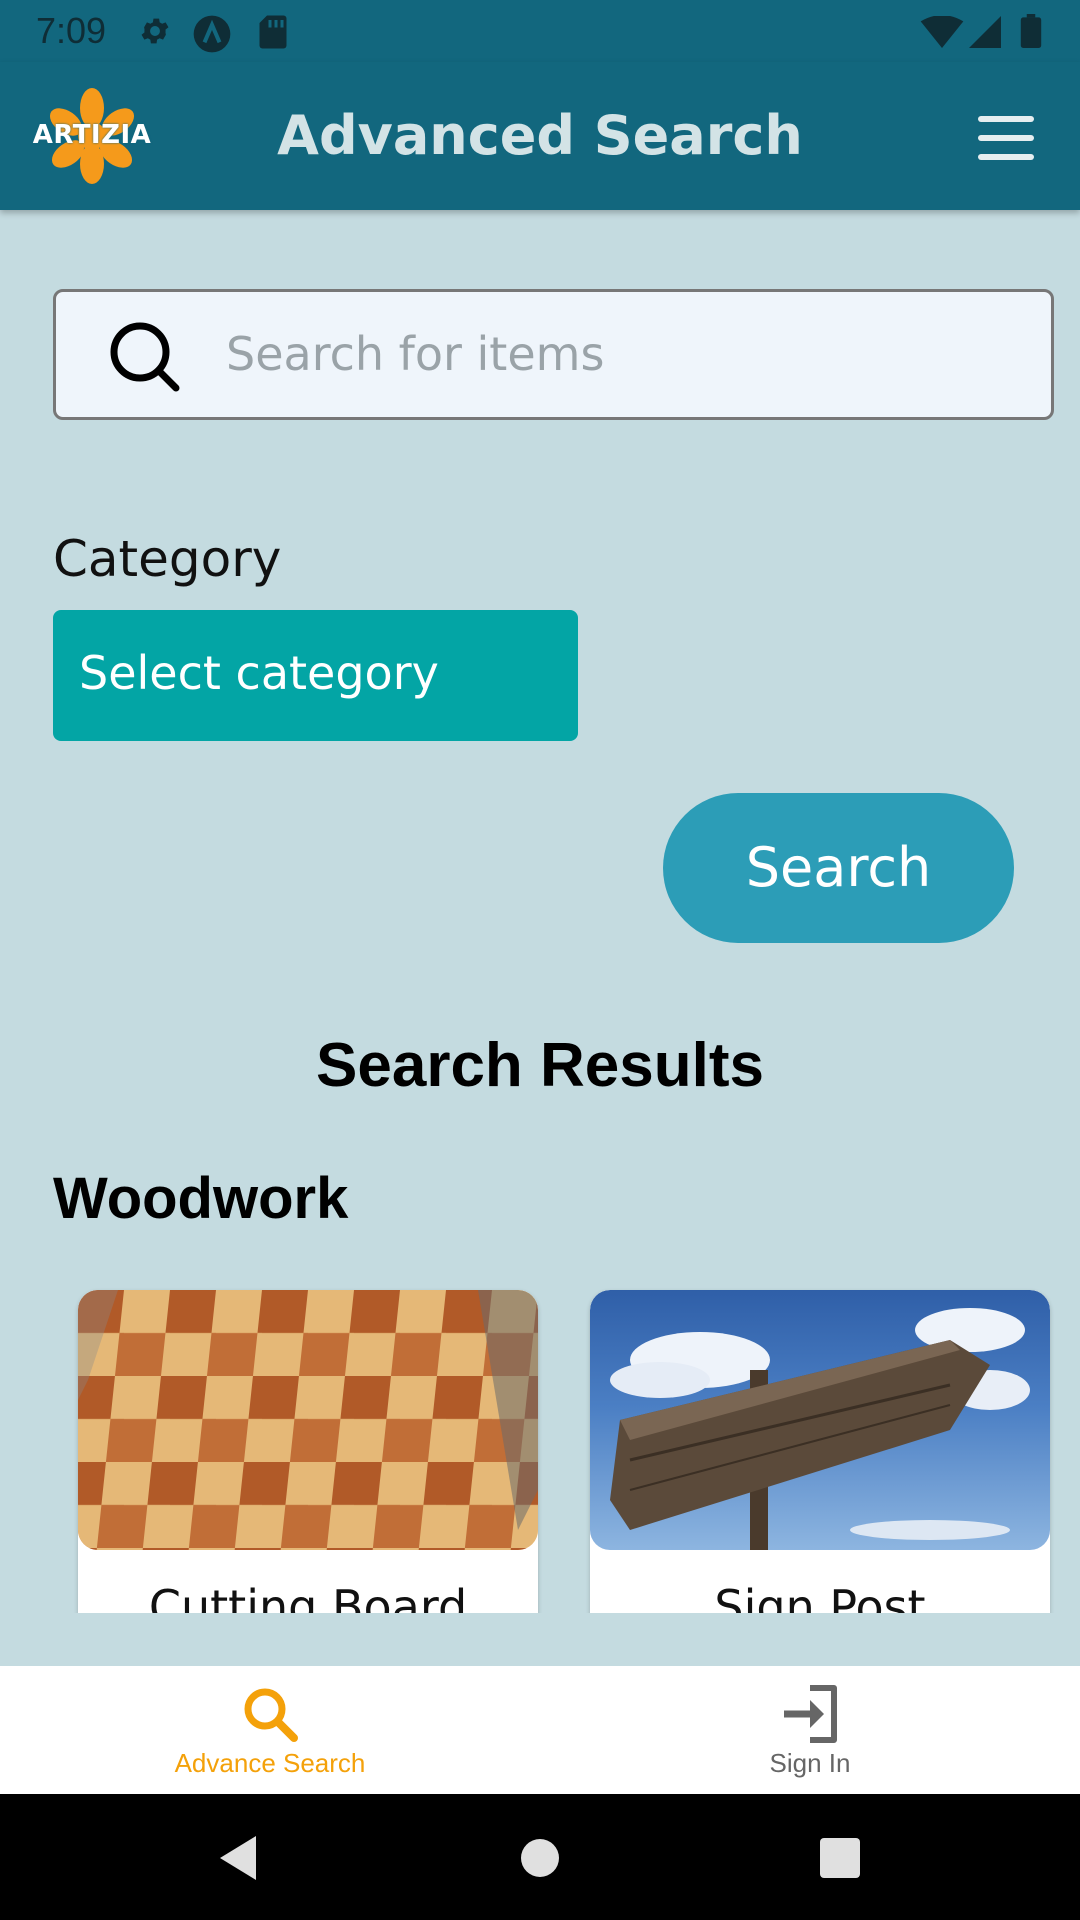  What do you see at coordinates (840, 1858) in the screenshot?
I see `recents-icon` at bounding box center [840, 1858].